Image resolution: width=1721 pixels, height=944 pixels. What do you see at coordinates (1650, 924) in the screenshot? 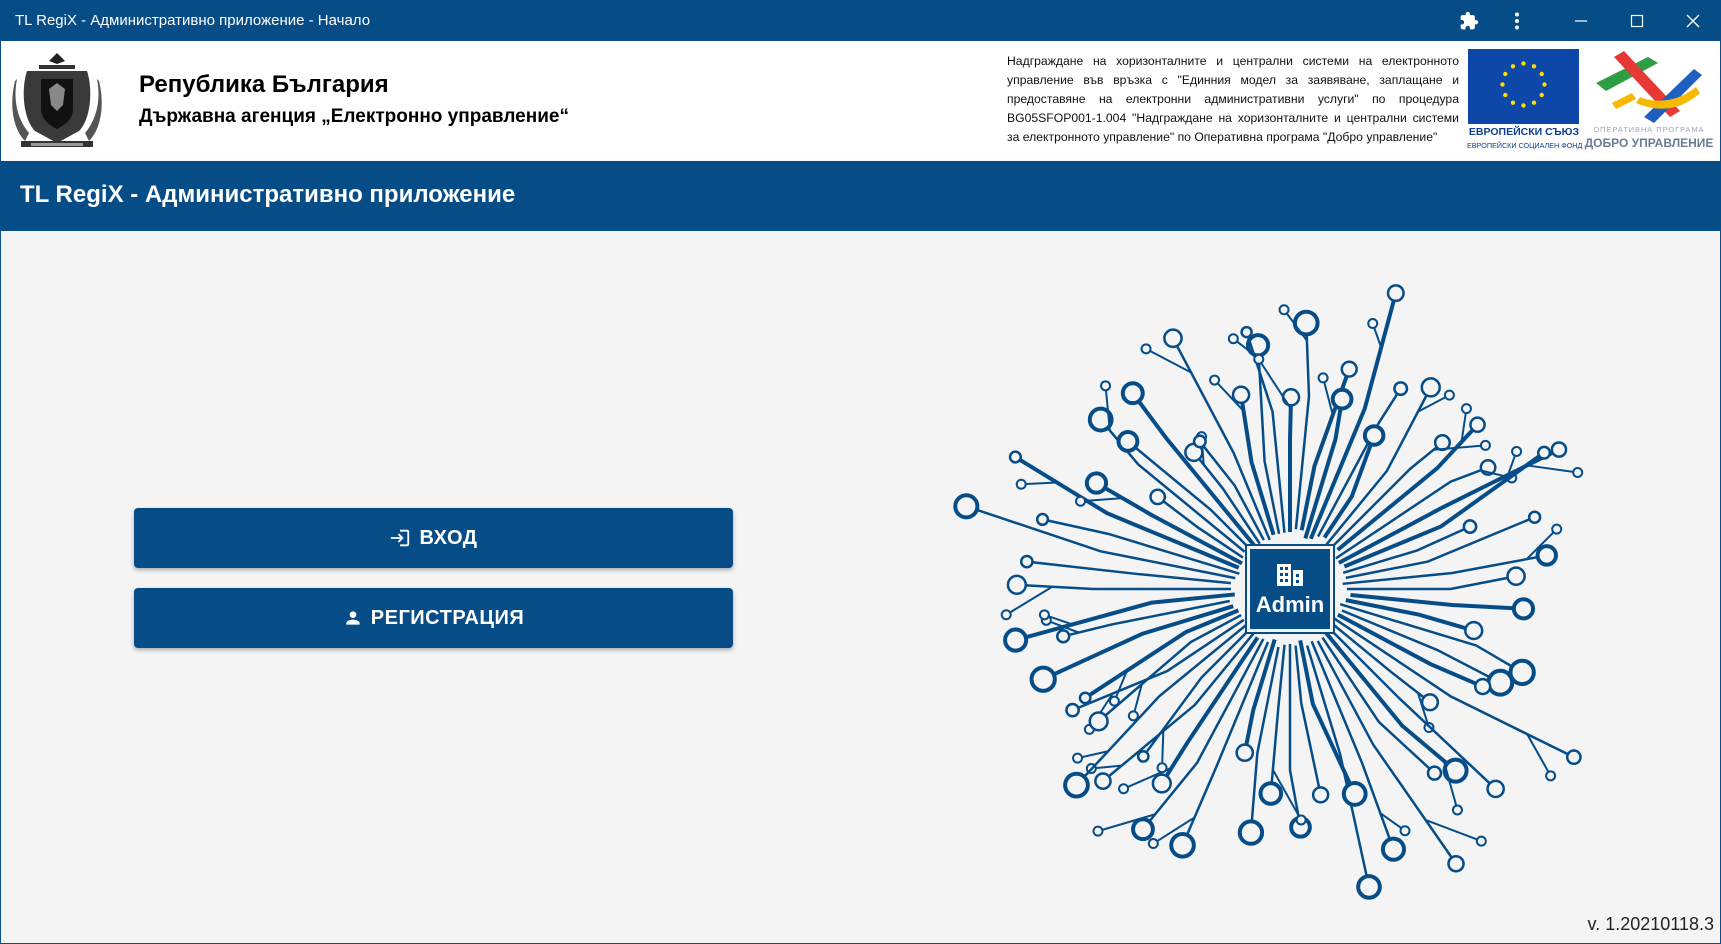
I see `version-text: v. 1.20210118.3` at bounding box center [1650, 924].